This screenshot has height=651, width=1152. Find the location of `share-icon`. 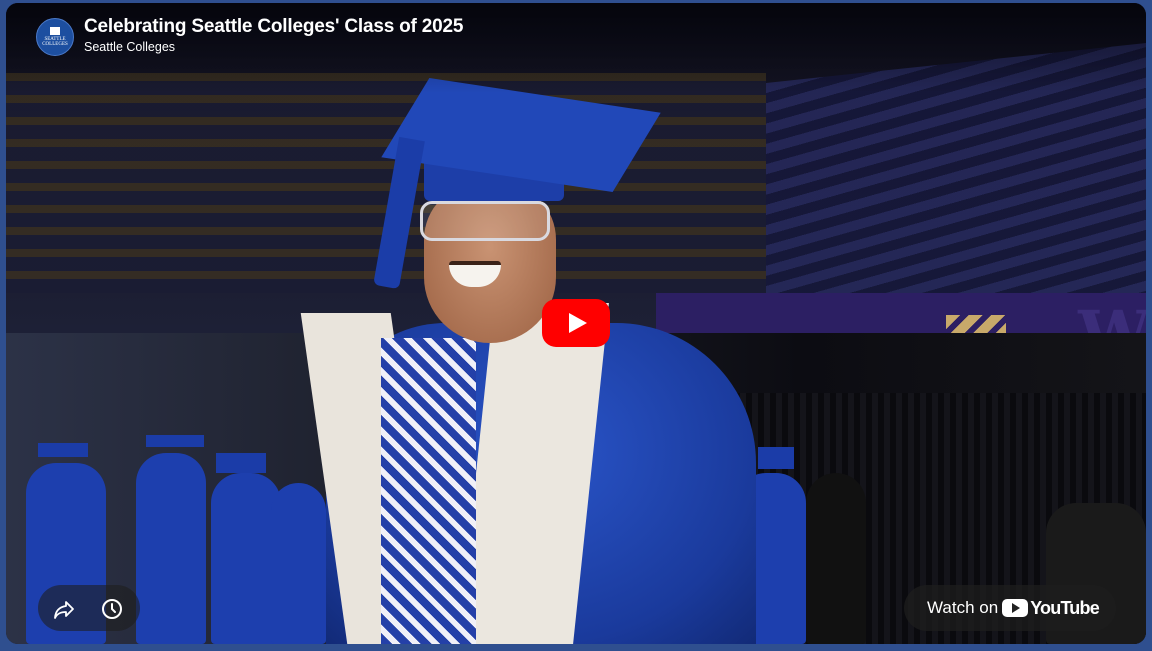

share-icon is located at coordinates (64, 610).